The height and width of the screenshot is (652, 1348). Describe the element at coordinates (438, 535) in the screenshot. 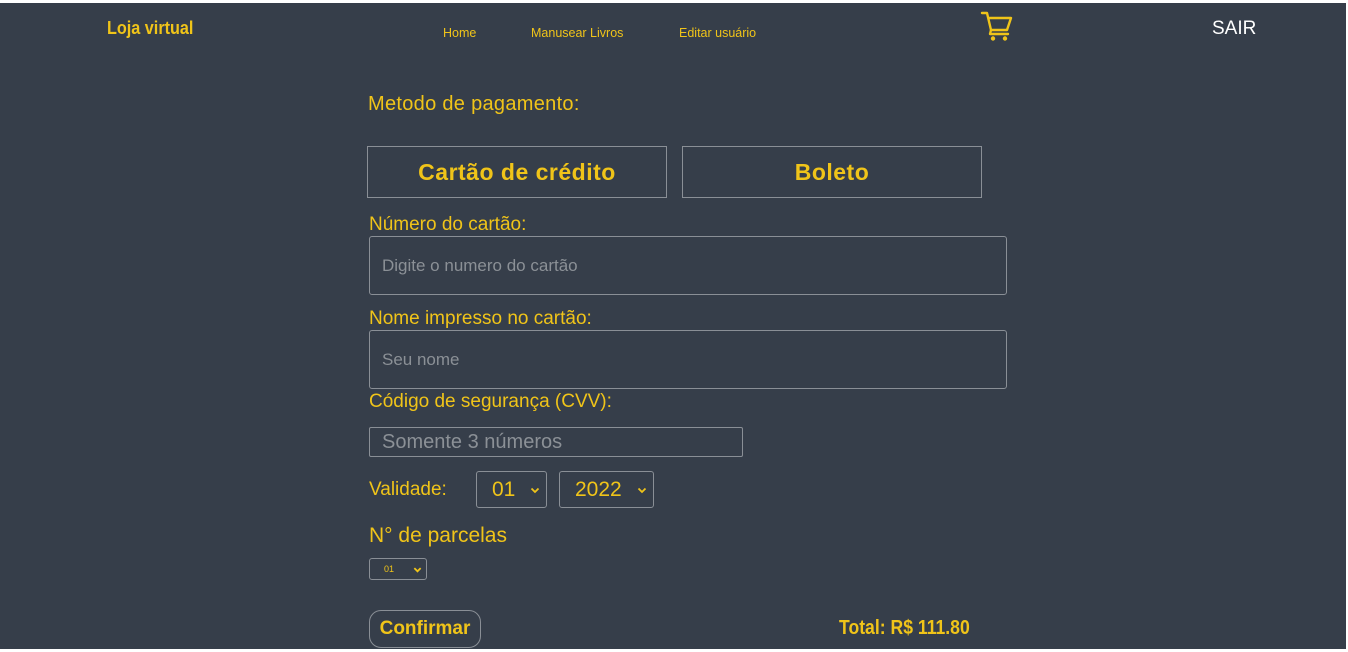

I see `installments-label: N° de parcelas` at that location.